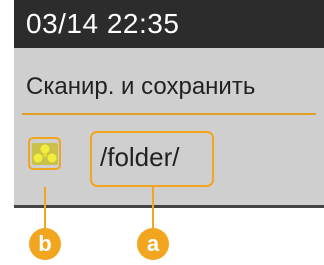 The width and height of the screenshot is (324, 265). I want to click on display-bottom-edge, so click(169, 206).